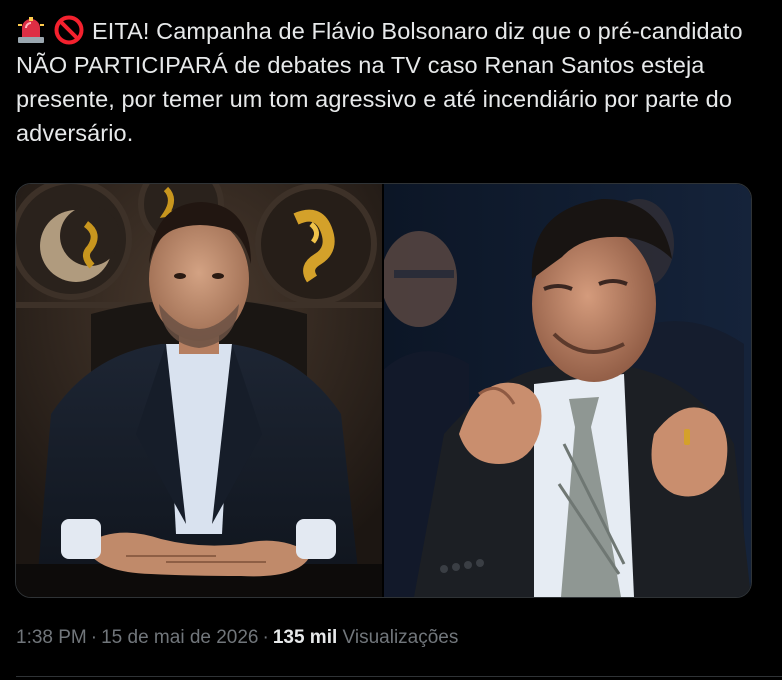 Image resolution: width=782 pixels, height=680 pixels. What do you see at coordinates (305, 637) in the screenshot?
I see `views-count: 135 mil` at bounding box center [305, 637].